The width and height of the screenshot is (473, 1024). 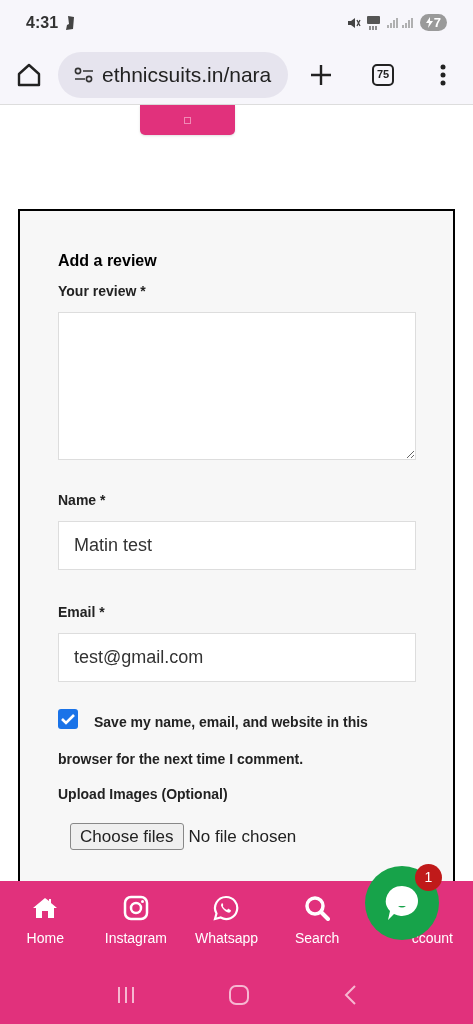 I want to click on site-settings-icon, so click(x=84, y=74).